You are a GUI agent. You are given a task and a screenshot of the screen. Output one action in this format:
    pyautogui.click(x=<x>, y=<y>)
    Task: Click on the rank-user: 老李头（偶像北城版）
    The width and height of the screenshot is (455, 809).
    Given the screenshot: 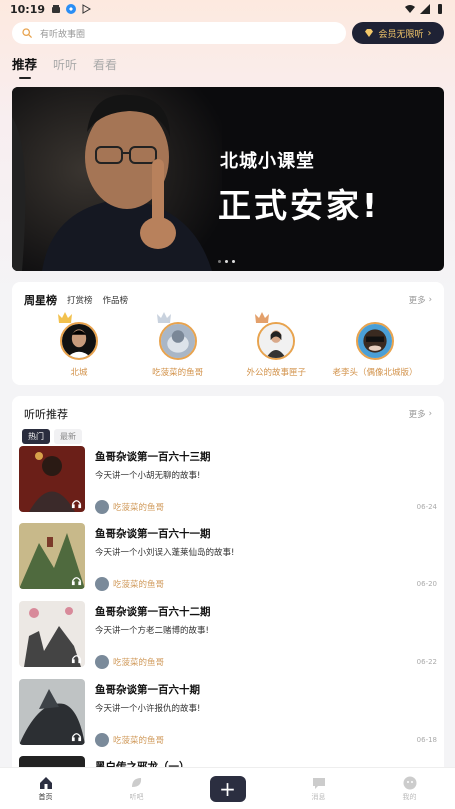 What is the action you would take?
    pyautogui.click(x=375, y=350)
    